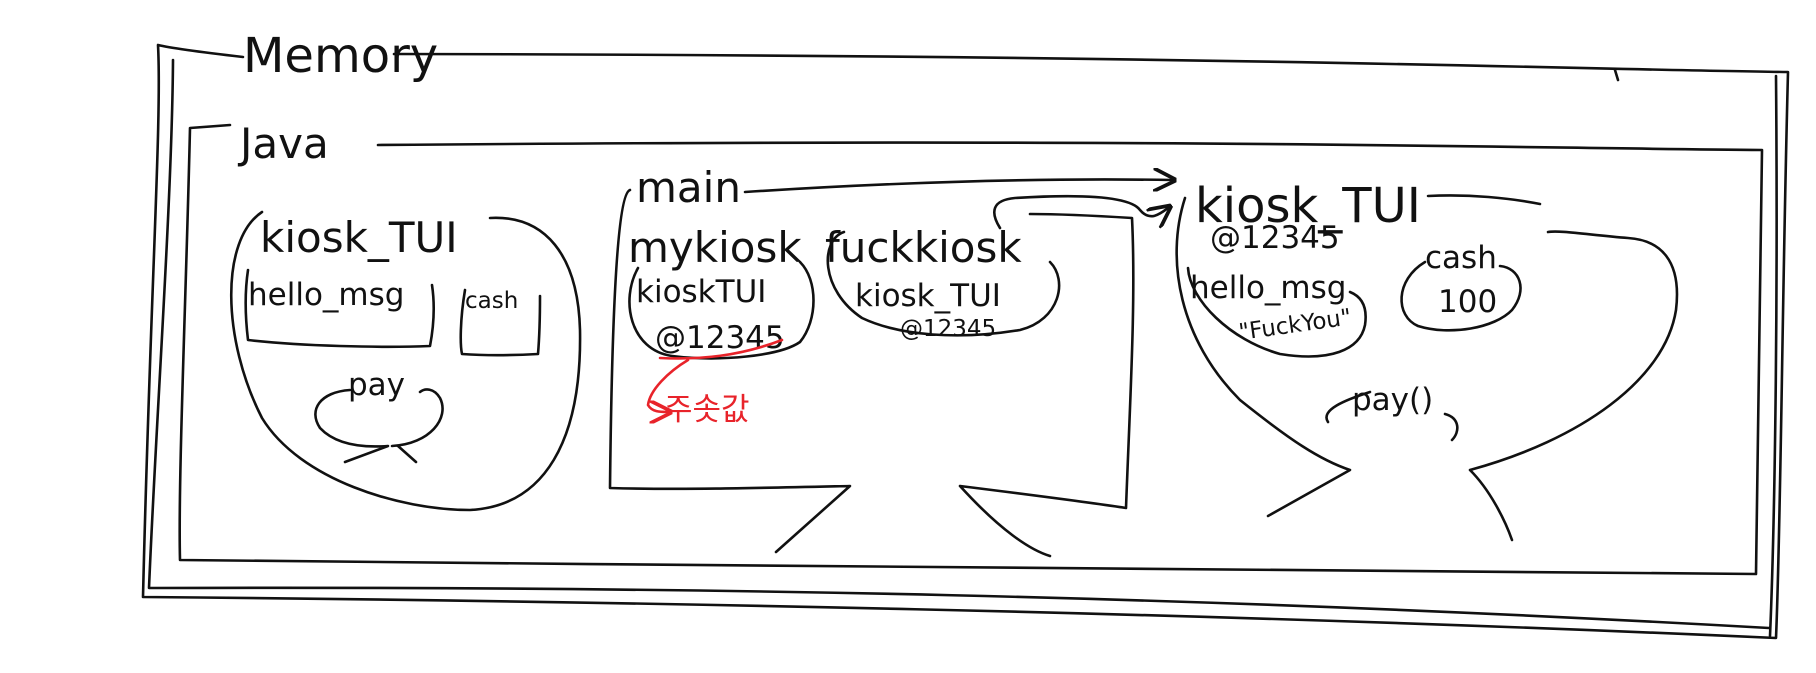 The image size is (1816, 673). What do you see at coordinates (688, 187) in the screenshot?
I see `main-frame-title: main` at bounding box center [688, 187].